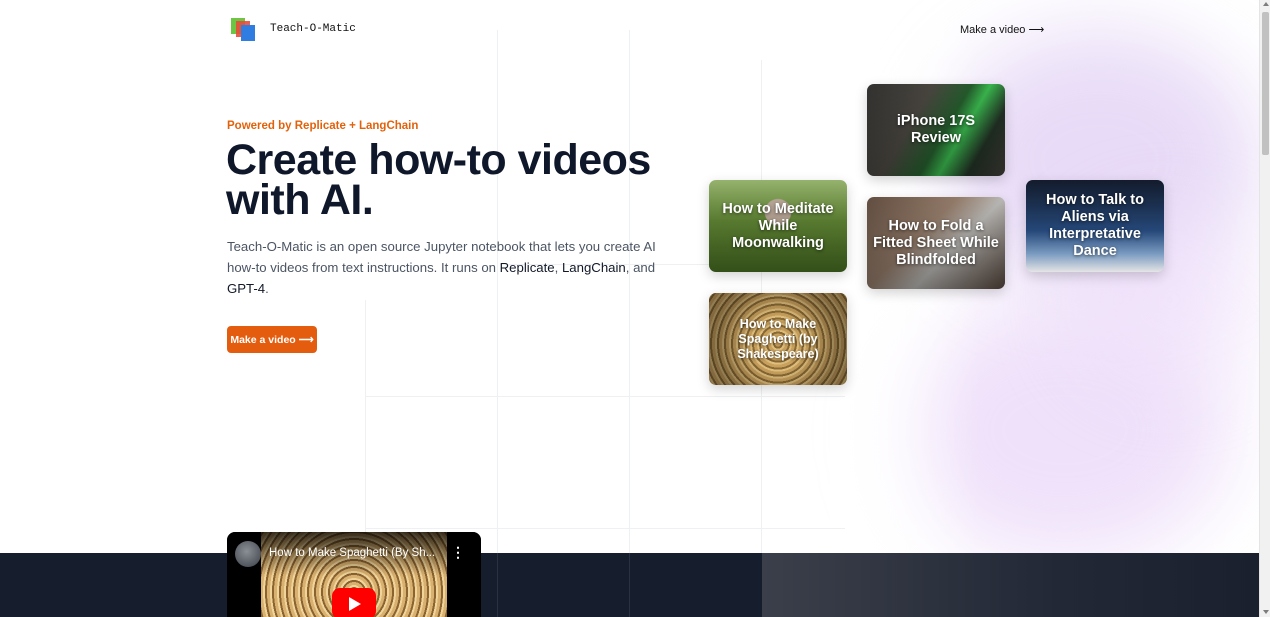  What do you see at coordinates (1010, 585) in the screenshot?
I see `dark-section-shade` at bounding box center [1010, 585].